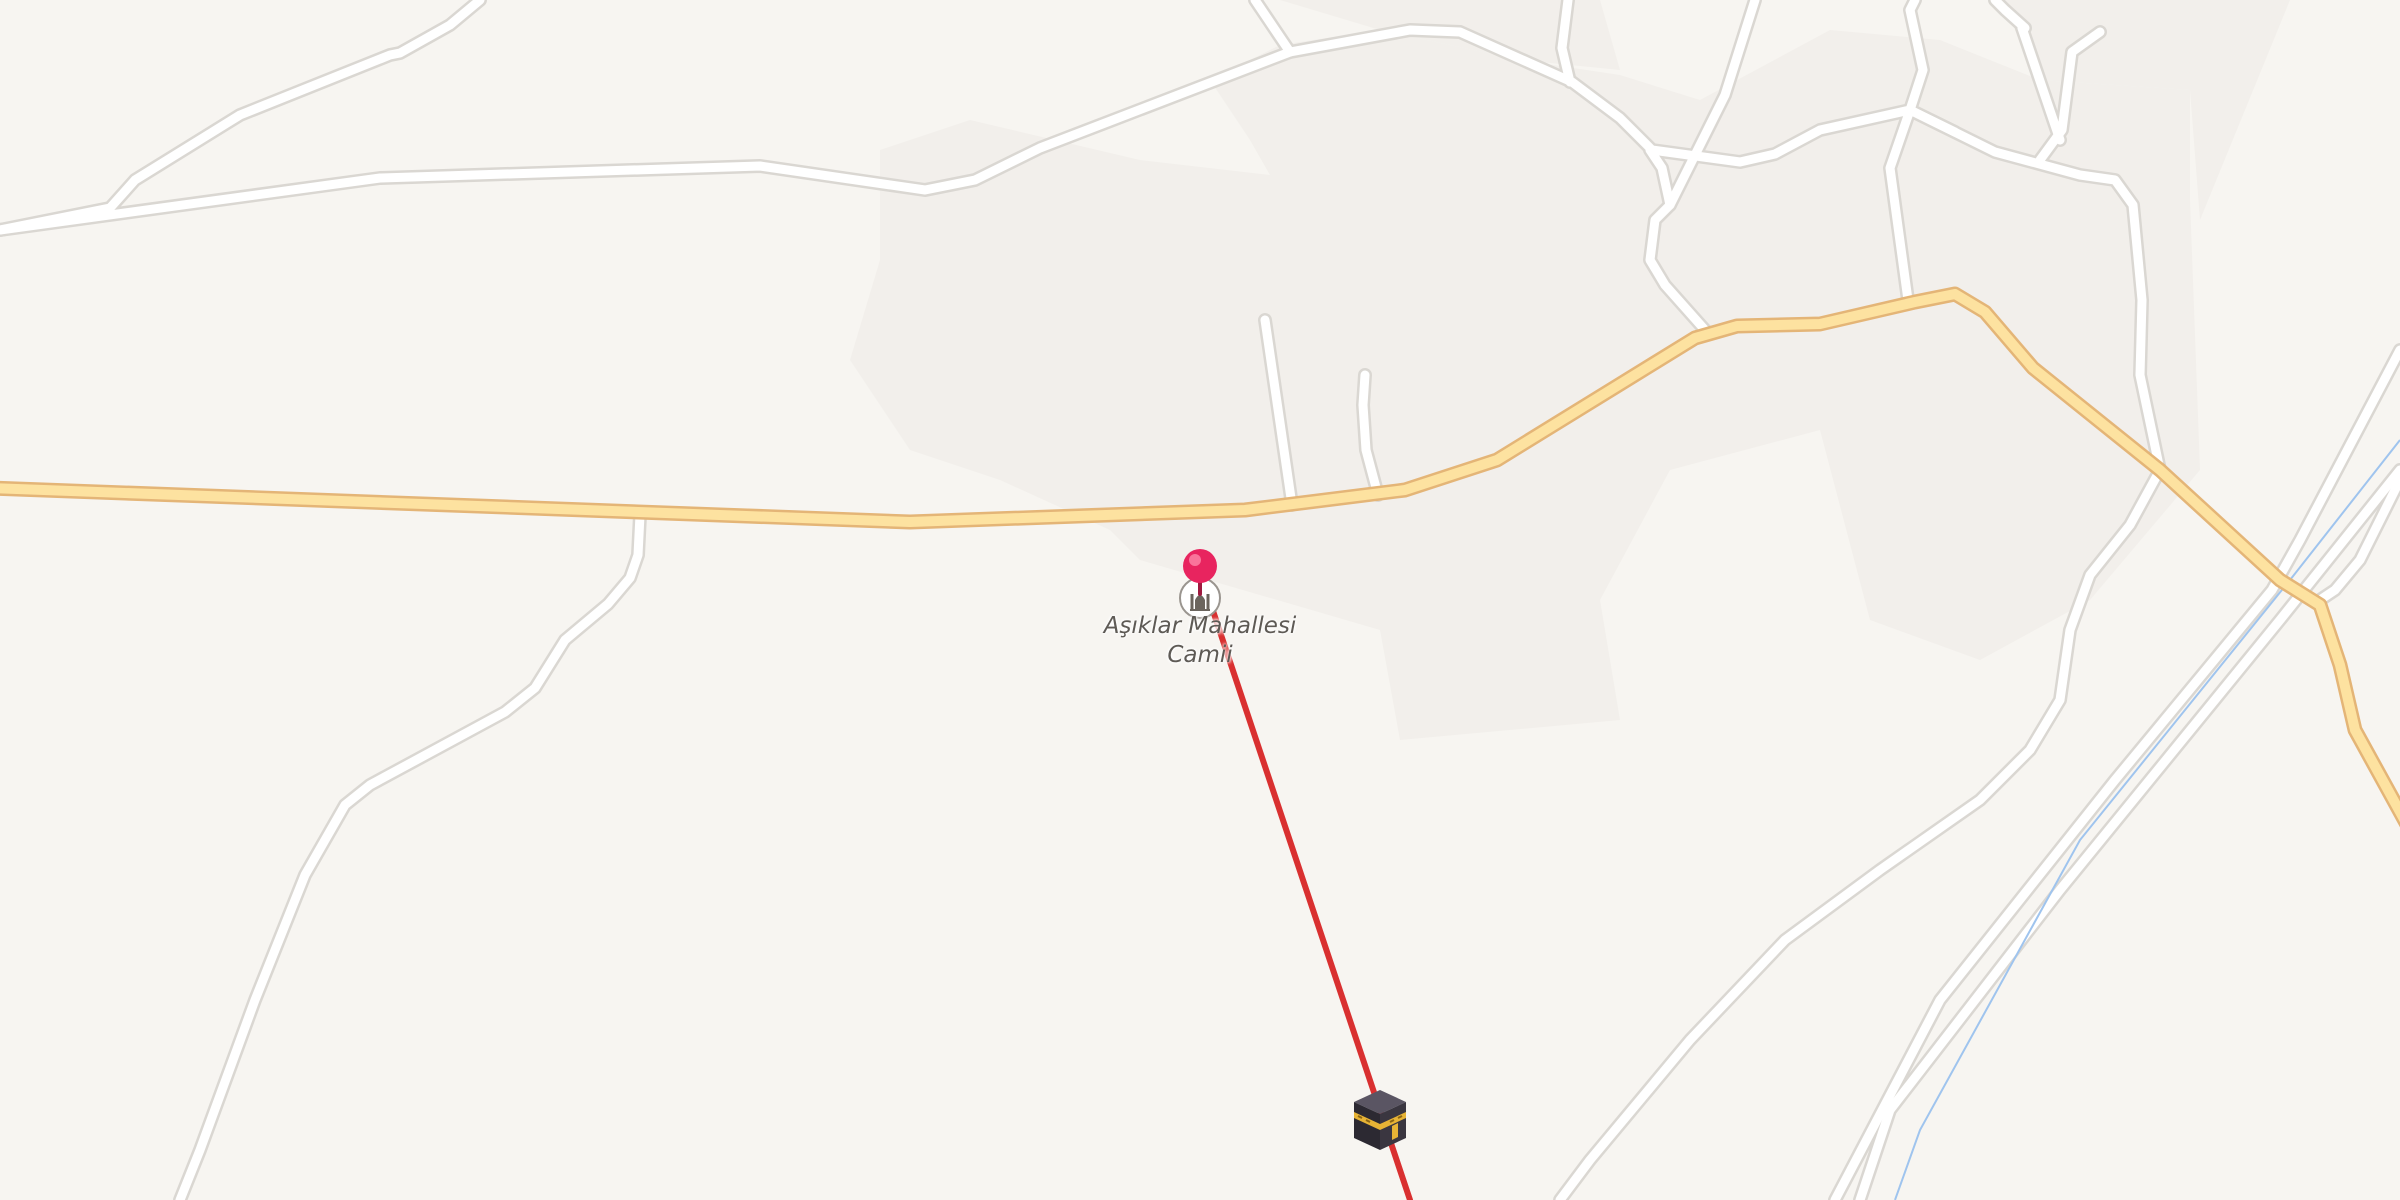 The image size is (2400, 1200). I want to click on road-northwest-stub, so click(1272, 28).